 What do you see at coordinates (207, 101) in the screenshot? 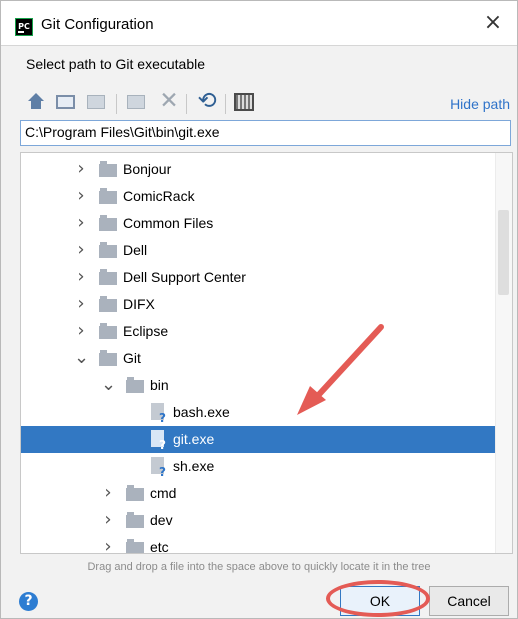
I see `refresh-icon: ⟲` at bounding box center [207, 101].